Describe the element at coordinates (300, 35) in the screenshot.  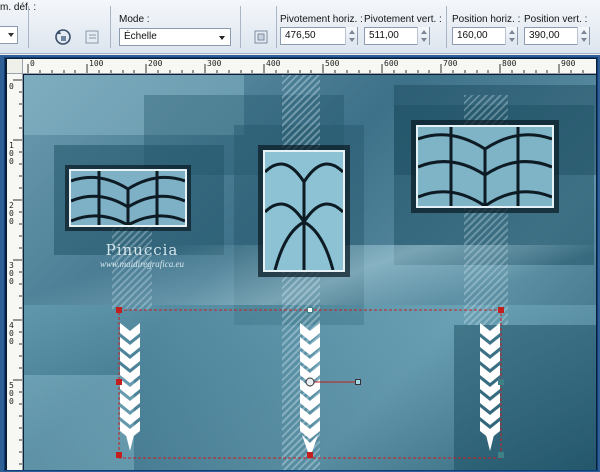
I see `rotation-h-value: 476,50` at that location.